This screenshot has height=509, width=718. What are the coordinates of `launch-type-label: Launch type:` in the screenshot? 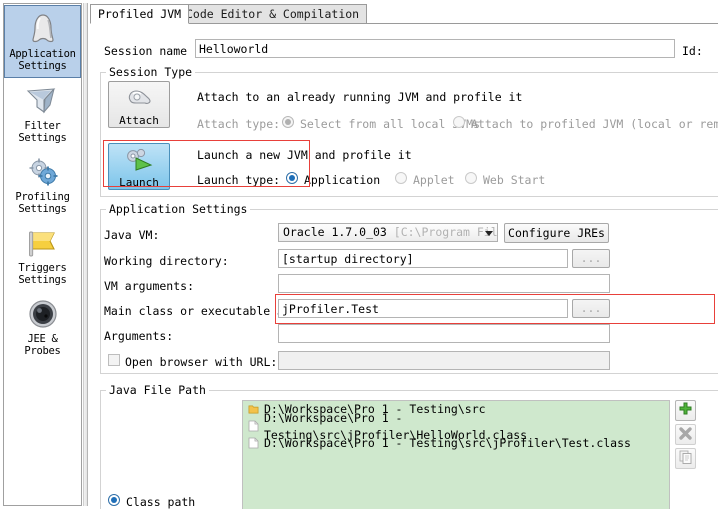 It's located at (239, 180).